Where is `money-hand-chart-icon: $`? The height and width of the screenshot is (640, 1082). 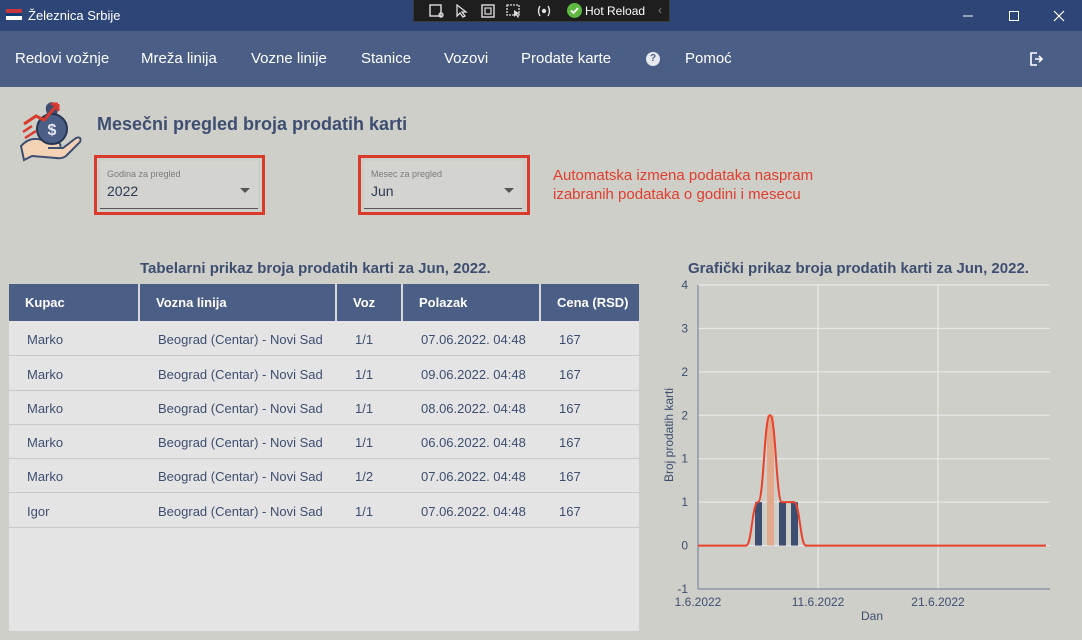 money-hand-chart-icon: $ is located at coordinates (50, 132).